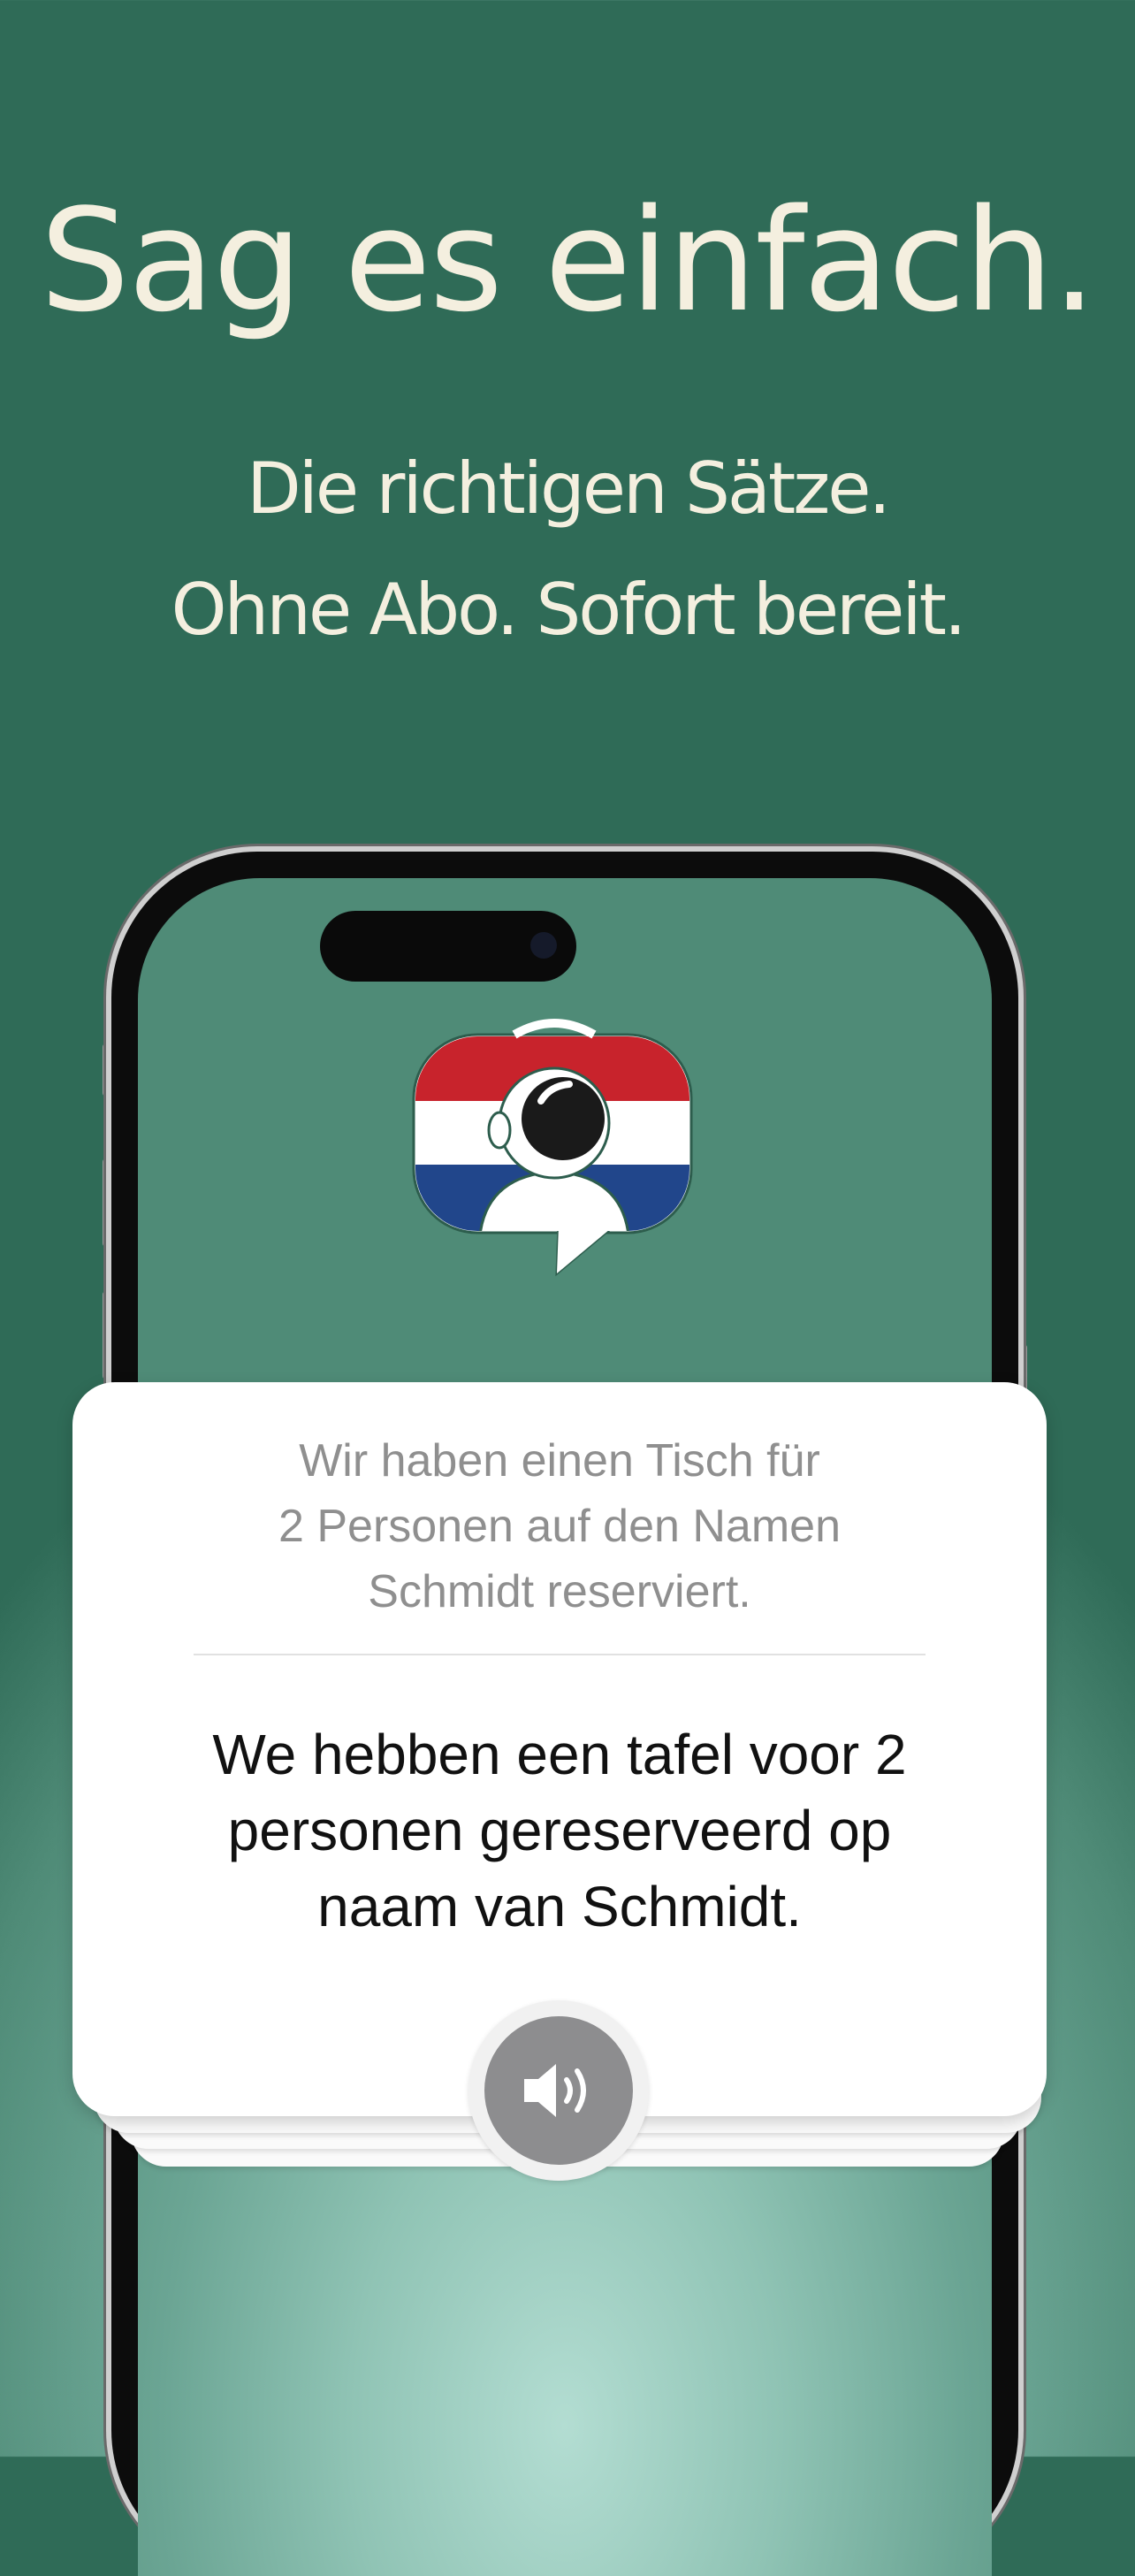 The height and width of the screenshot is (2576, 1135). Describe the element at coordinates (559, 1461) in the screenshot. I see `source-line: Wir haben einen Tisch für` at that location.